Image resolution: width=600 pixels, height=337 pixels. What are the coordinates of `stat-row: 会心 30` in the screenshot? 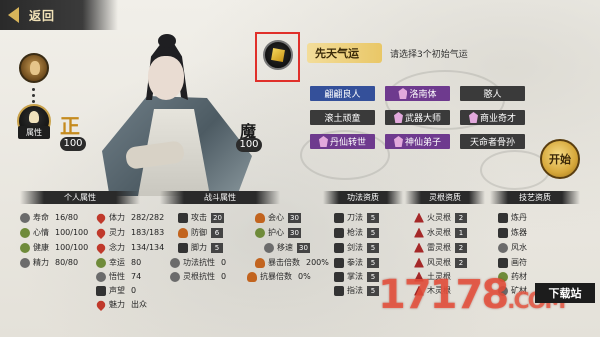 It's located at (278, 217).